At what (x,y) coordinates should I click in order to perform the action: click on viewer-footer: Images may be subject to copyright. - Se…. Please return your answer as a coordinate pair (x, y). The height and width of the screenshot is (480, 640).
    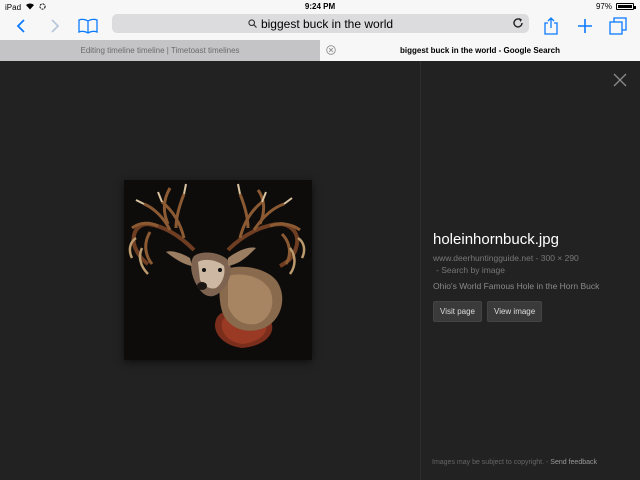
    Looking at the image, I should click on (514, 462).